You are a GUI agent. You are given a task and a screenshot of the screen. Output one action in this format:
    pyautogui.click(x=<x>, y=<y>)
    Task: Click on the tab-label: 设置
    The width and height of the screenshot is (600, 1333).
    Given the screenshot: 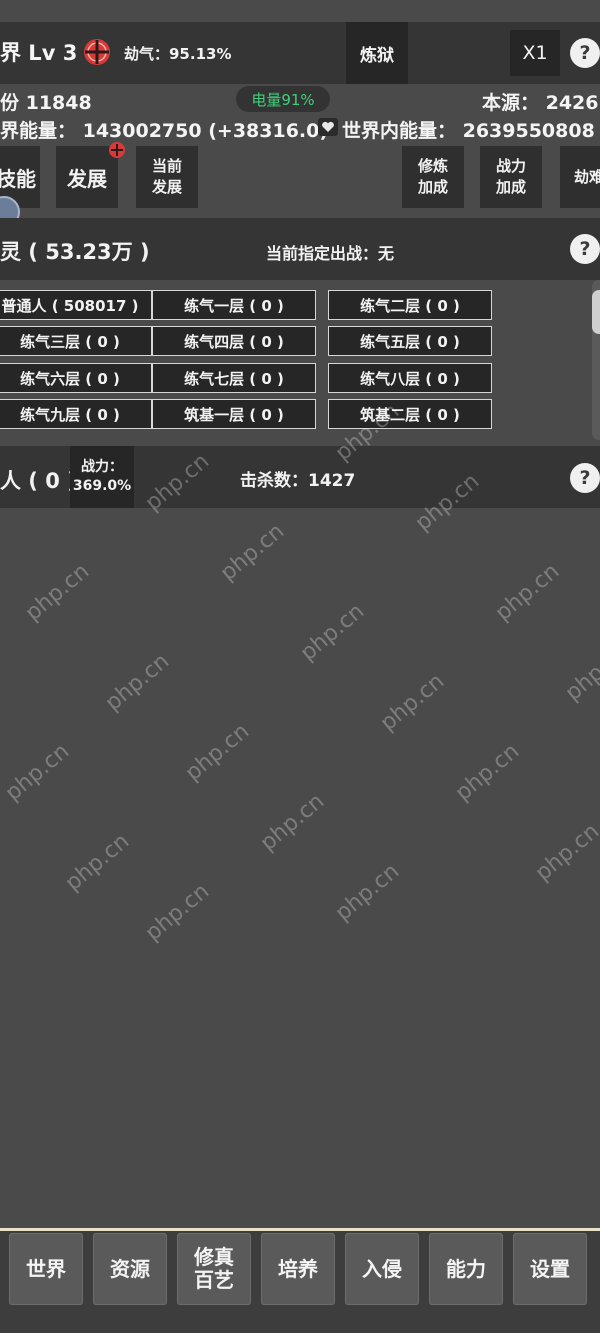 What is the action you would take?
    pyautogui.click(x=550, y=1268)
    